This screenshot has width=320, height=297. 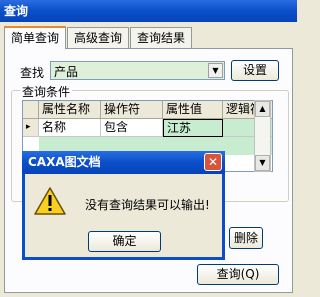 I want to click on row-indicator-icon: ▸, so click(x=31, y=128).